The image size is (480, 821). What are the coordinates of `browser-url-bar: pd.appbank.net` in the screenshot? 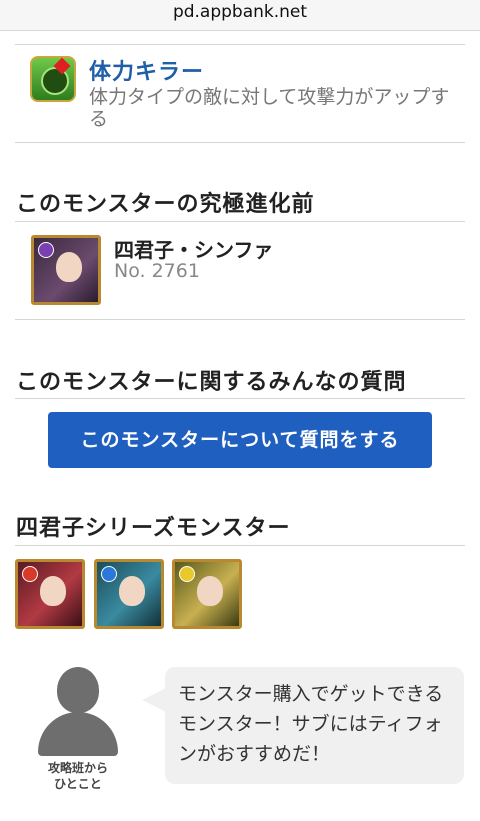 It's located at (240, 15).